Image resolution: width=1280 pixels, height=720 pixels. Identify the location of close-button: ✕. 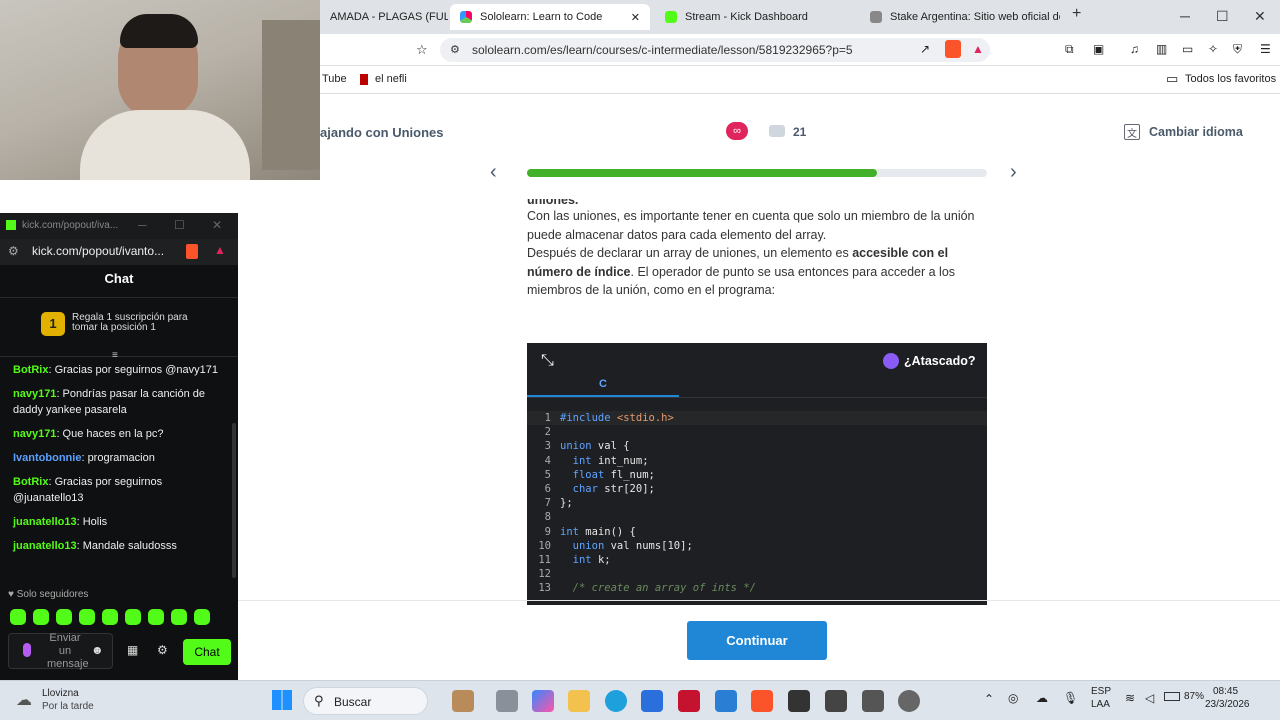
(217, 225).